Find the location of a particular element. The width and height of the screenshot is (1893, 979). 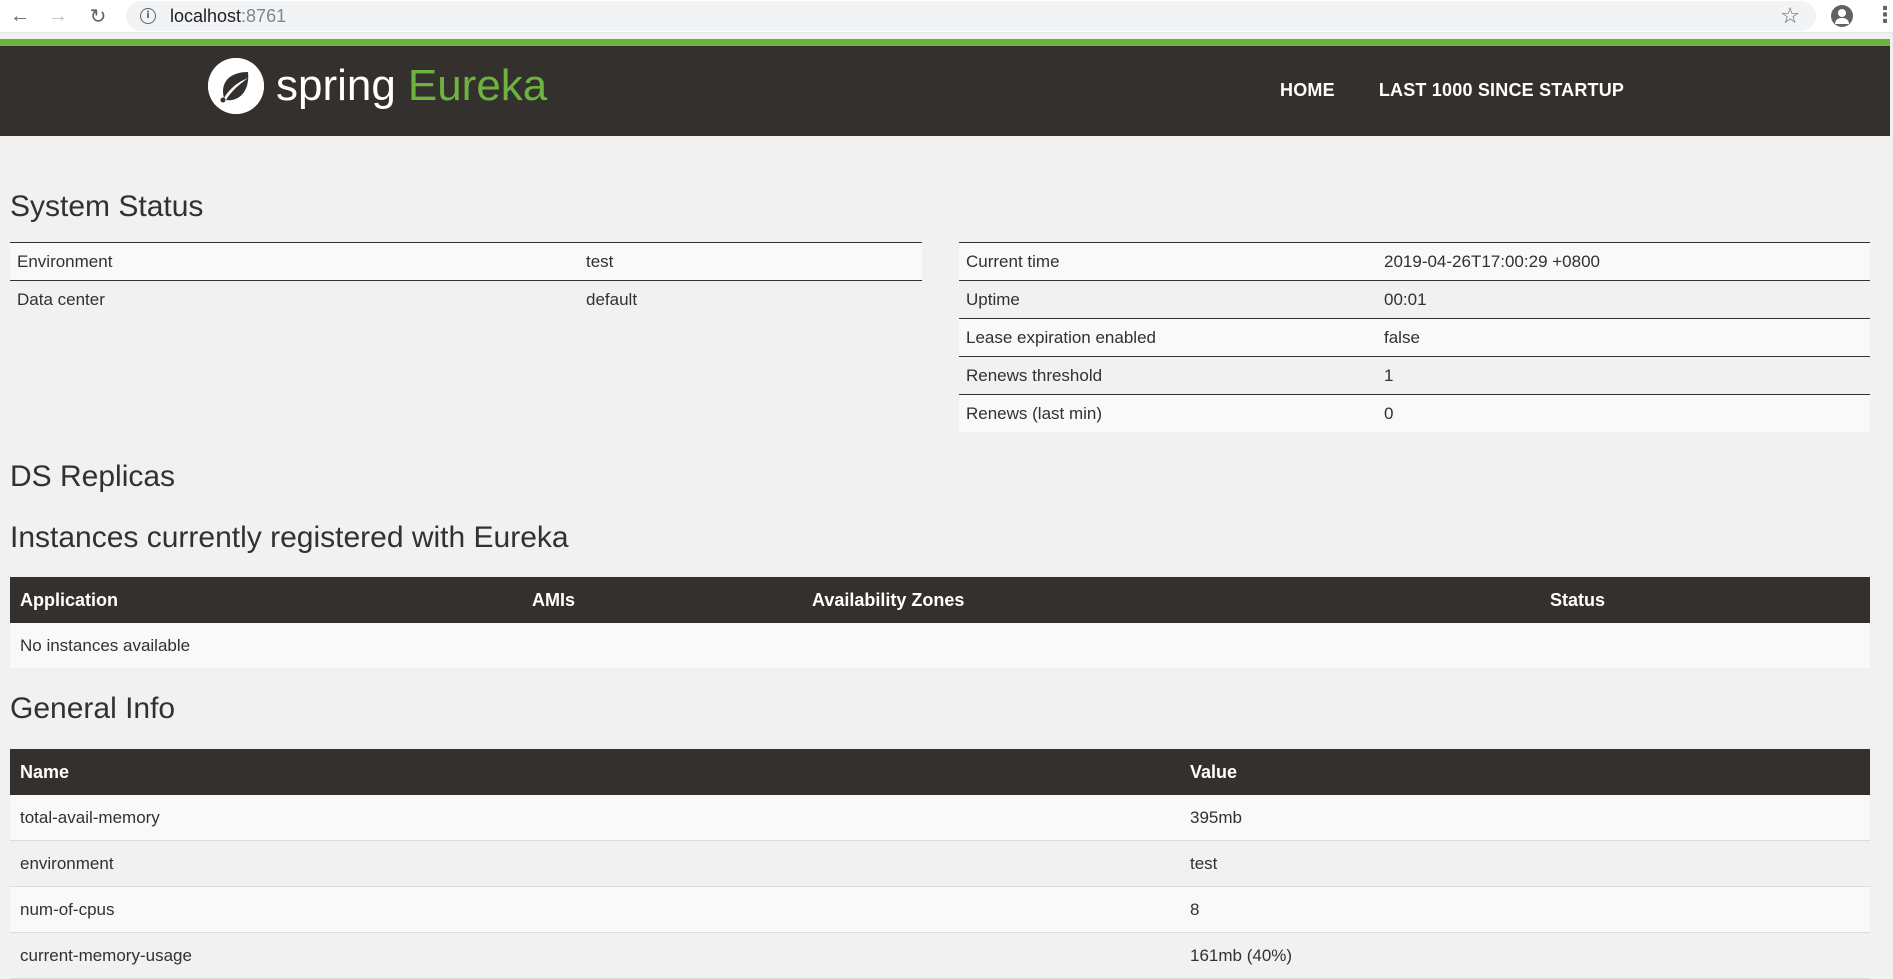

system-status-left-table: Environment test Data center default is located at coordinates (466, 280).